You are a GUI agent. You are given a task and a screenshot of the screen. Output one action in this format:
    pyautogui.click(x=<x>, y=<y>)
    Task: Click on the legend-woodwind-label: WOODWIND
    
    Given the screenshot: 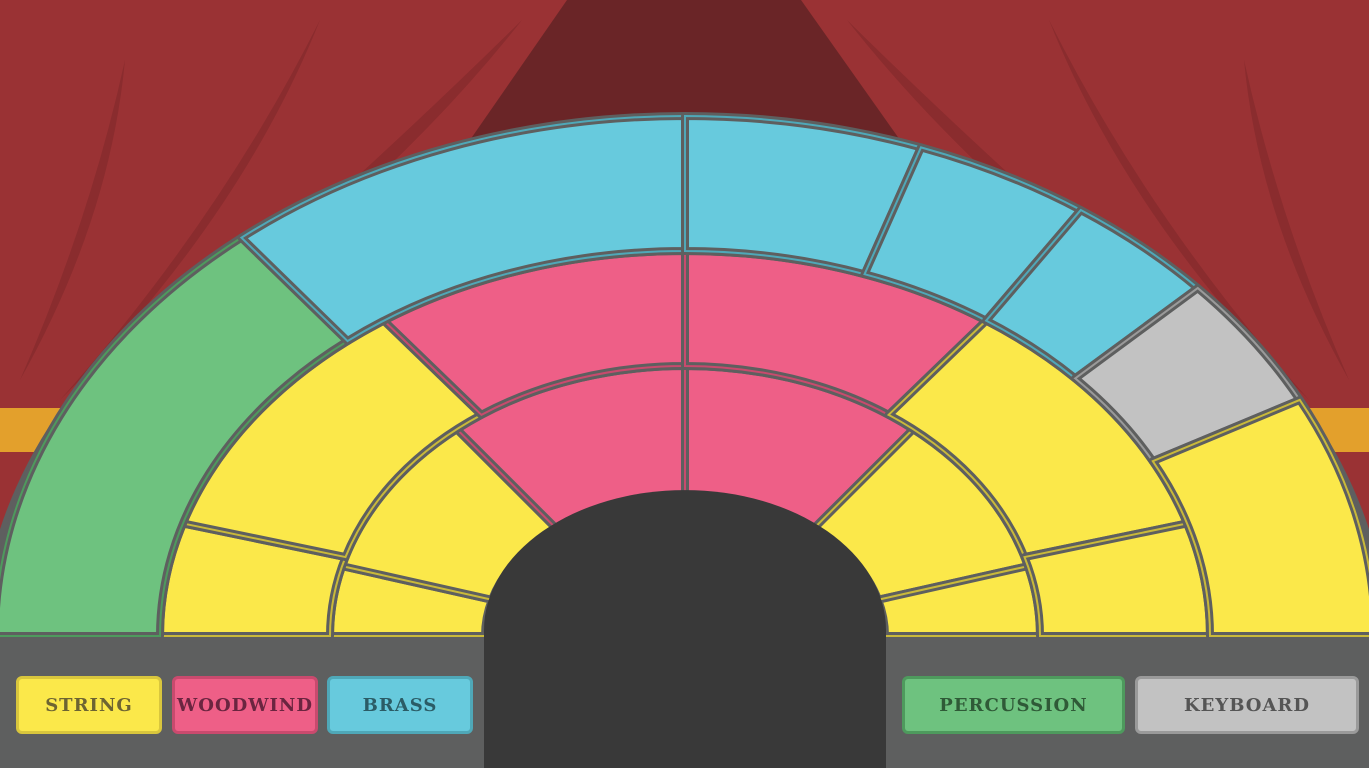 What is the action you would take?
    pyautogui.click(x=245, y=705)
    